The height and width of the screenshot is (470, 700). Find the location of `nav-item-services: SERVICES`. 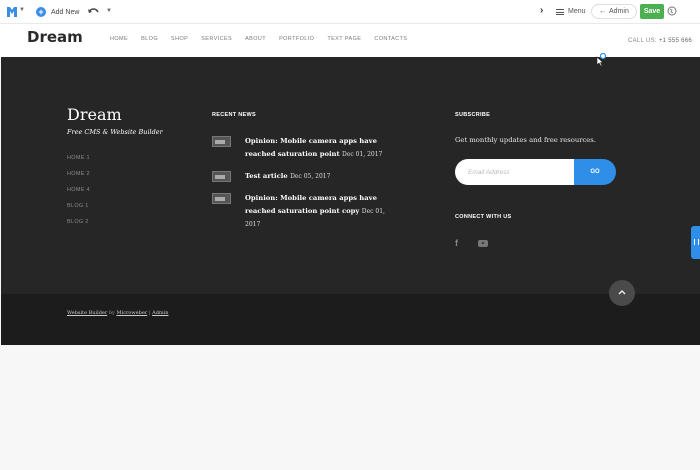

nav-item-services: SERVICES is located at coordinates (216, 39).